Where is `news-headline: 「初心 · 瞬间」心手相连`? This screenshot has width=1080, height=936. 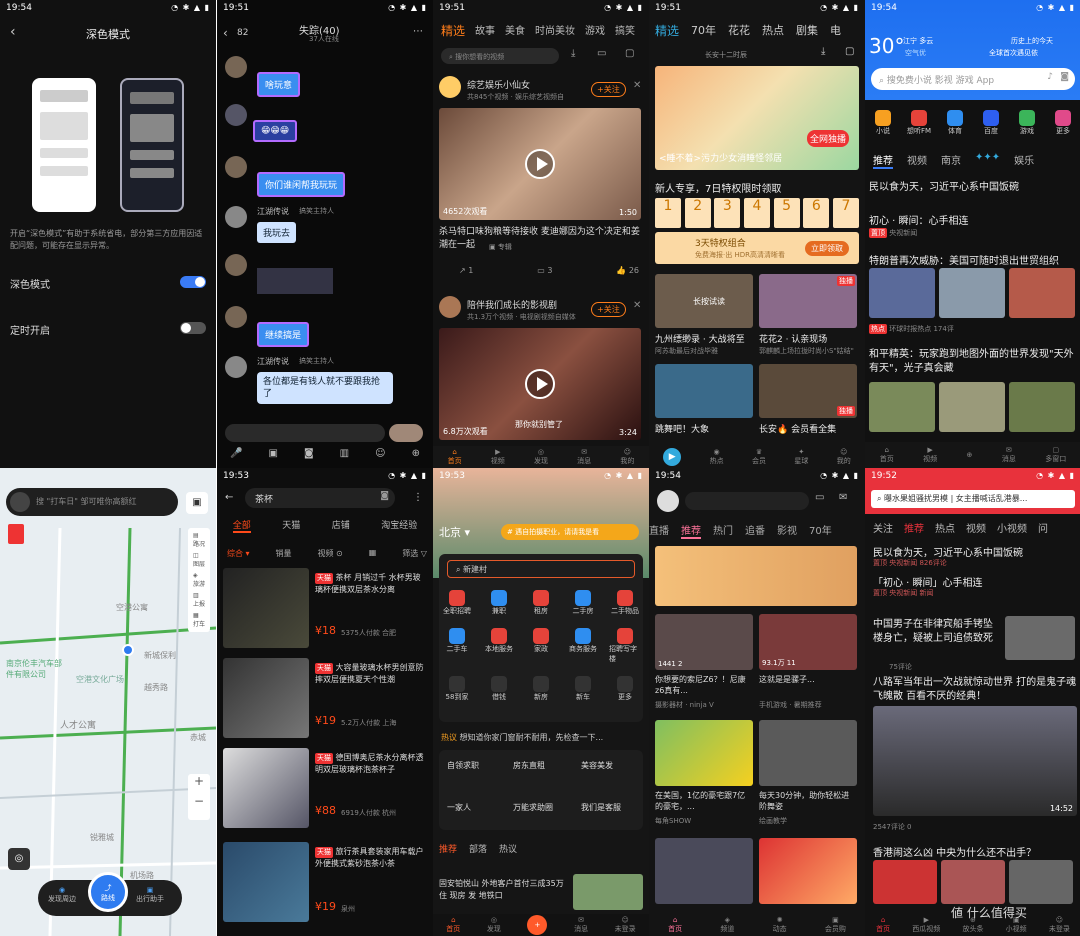
news-headline: 「初心 · 瞬间」心手相连 is located at coordinates (975, 581).